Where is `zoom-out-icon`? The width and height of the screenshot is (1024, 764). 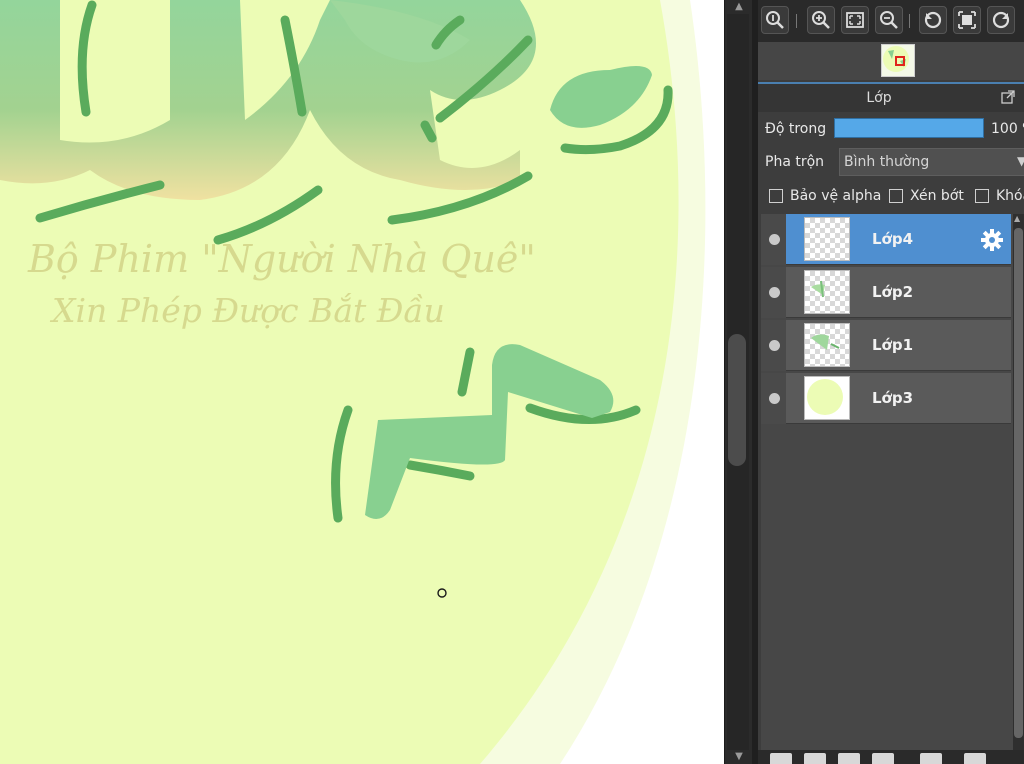 zoom-out-icon is located at coordinates (889, 20).